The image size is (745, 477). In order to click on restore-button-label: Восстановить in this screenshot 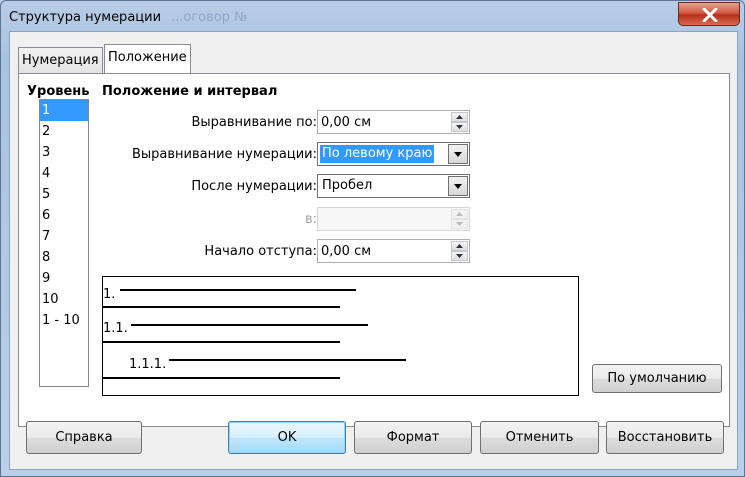, I will do `click(665, 437)`.